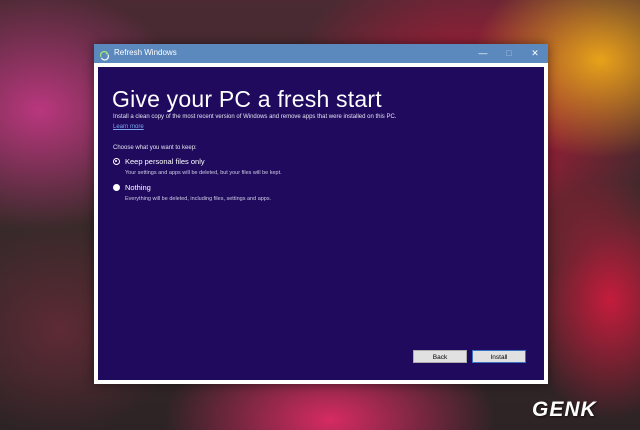 The width and height of the screenshot is (640, 430). What do you see at coordinates (483, 53) in the screenshot?
I see `minimize-button: —` at bounding box center [483, 53].